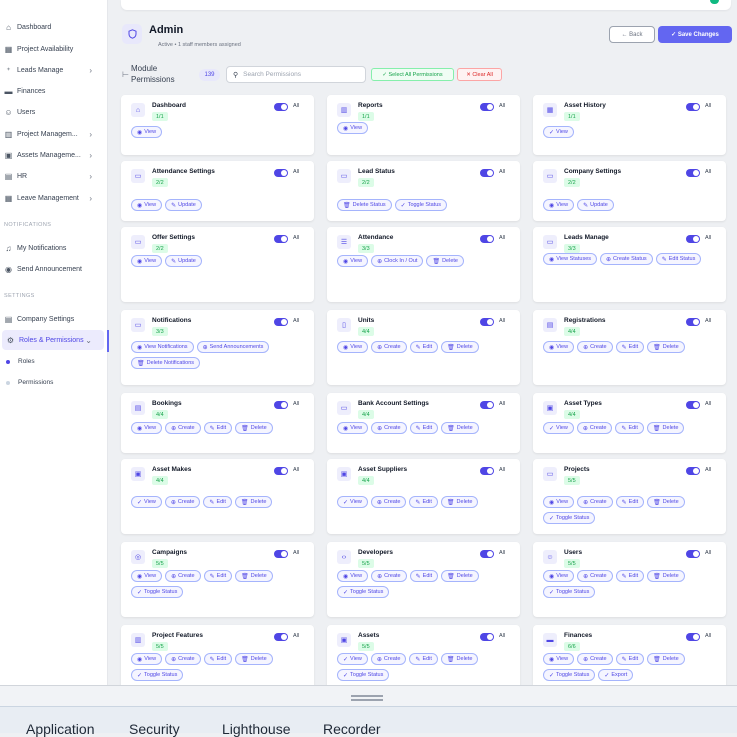  What do you see at coordinates (52, 319) in the screenshot?
I see `sidebar-item-company-settings: ▤ Company Settings` at bounding box center [52, 319].